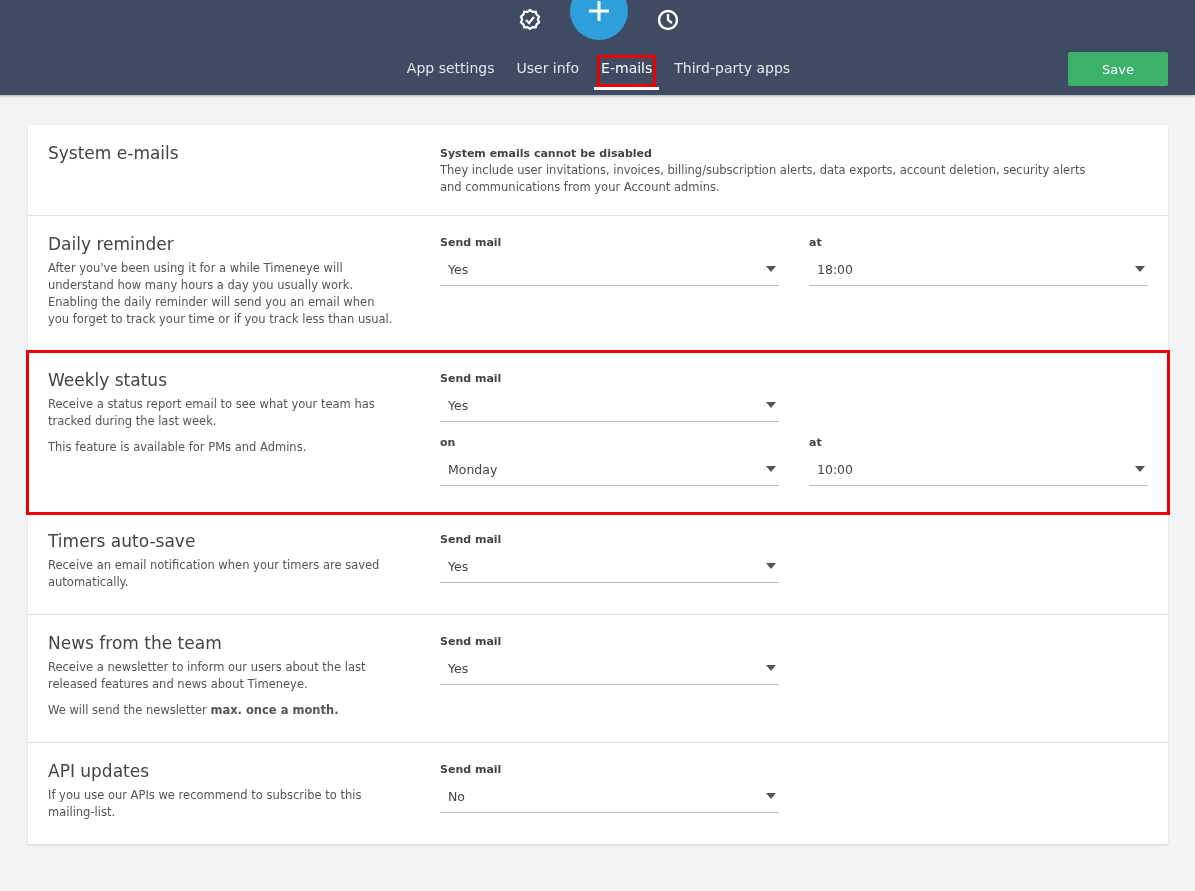 The width and height of the screenshot is (1195, 891). I want to click on section-description: We will send the newsletter max. once a month., so click(194, 710).